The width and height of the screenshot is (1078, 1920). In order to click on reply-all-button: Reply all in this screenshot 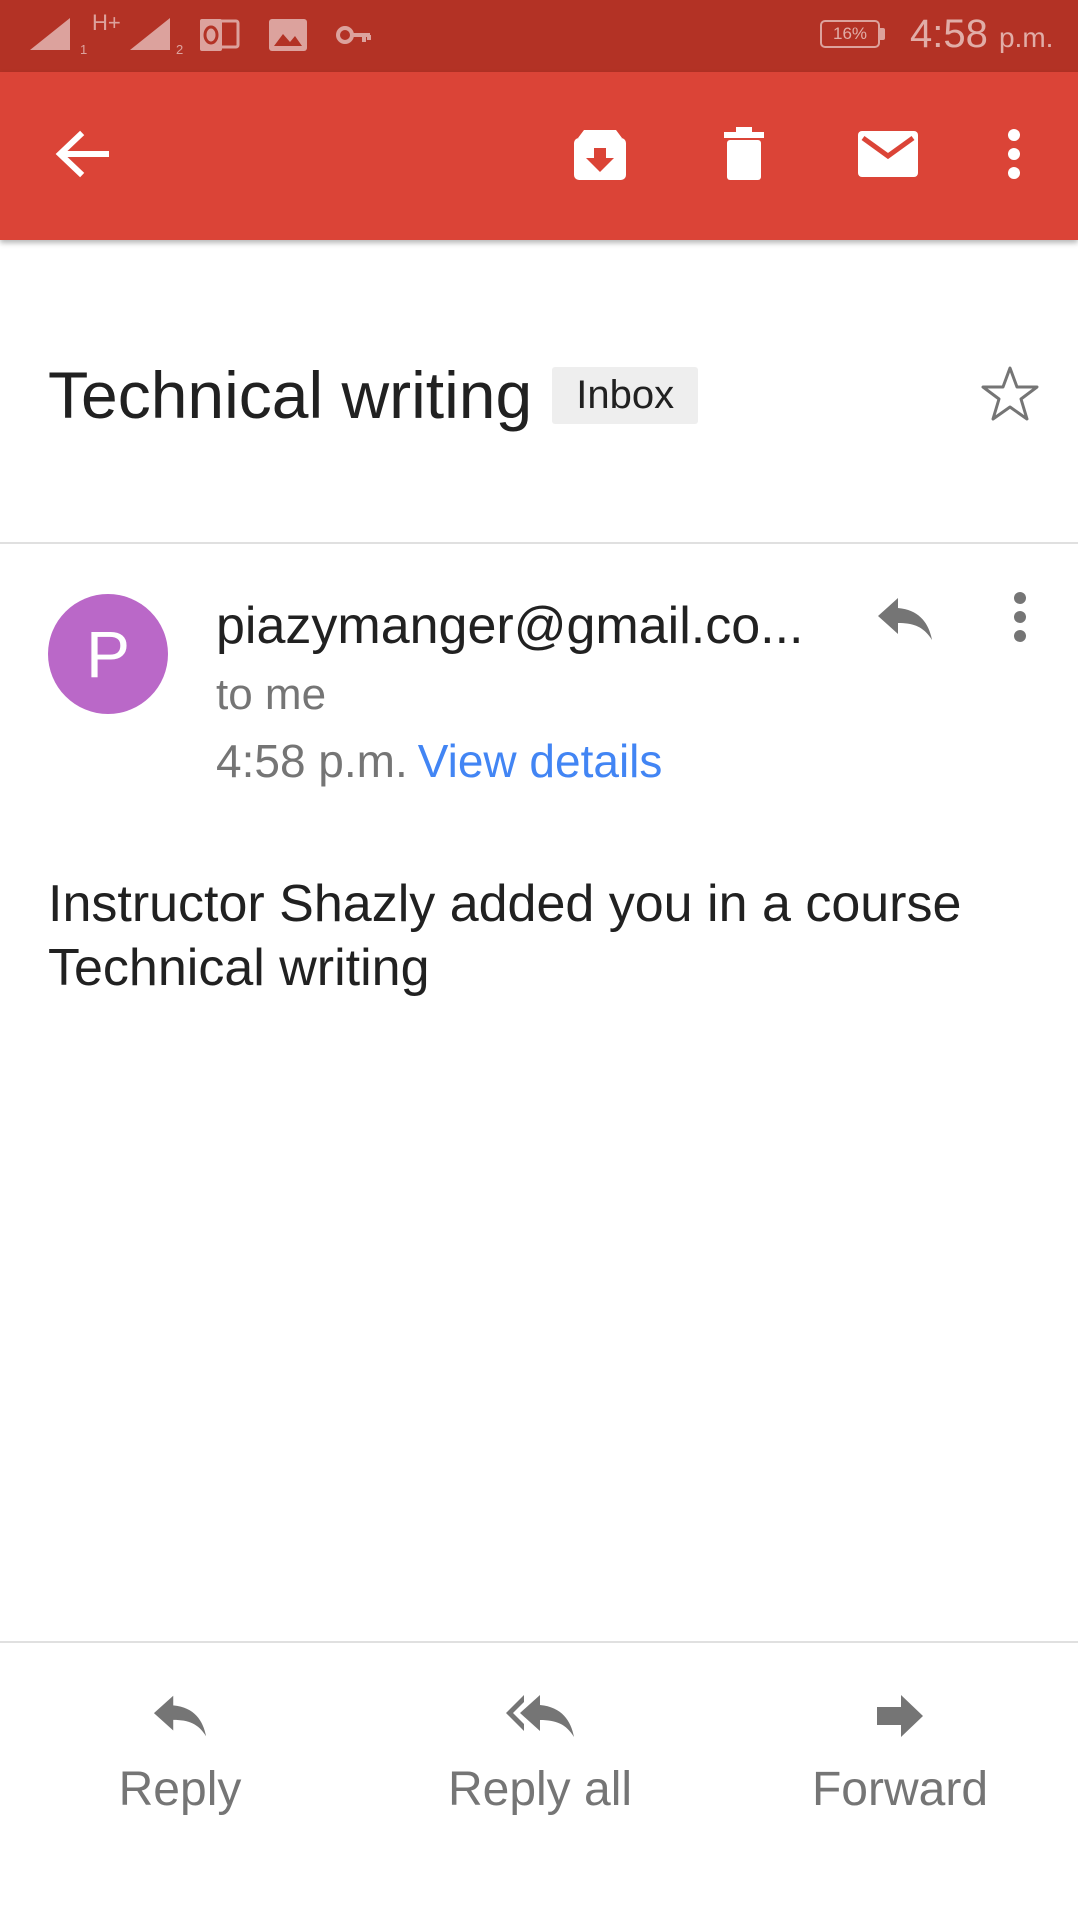, I will do `click(540, 1763)`.